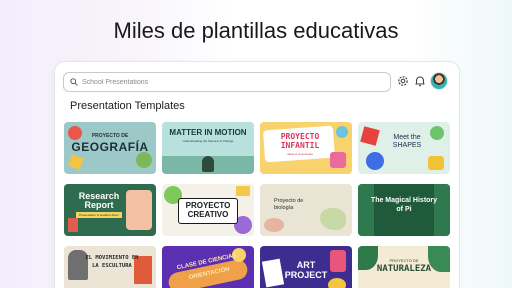 The width and height of the screenshot is (512, 288). Describe the element at coordinates (306, 270) in the screenshot. I see `template-title: ART PROJECT` at that location.